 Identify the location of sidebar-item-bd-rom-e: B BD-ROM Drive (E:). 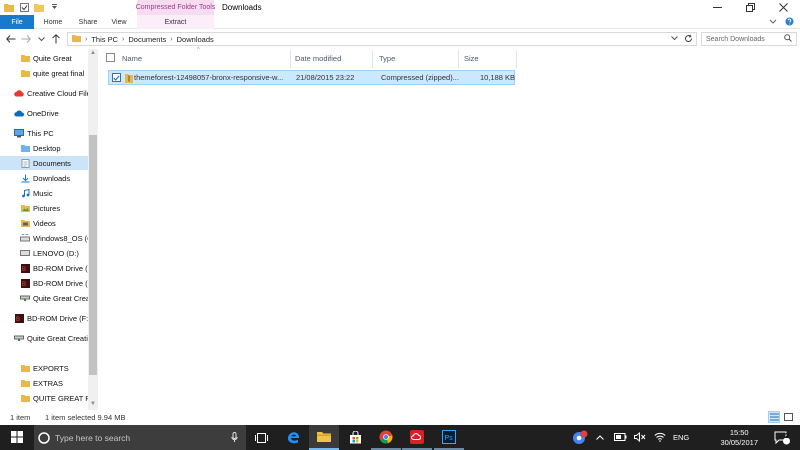
(44, 268).